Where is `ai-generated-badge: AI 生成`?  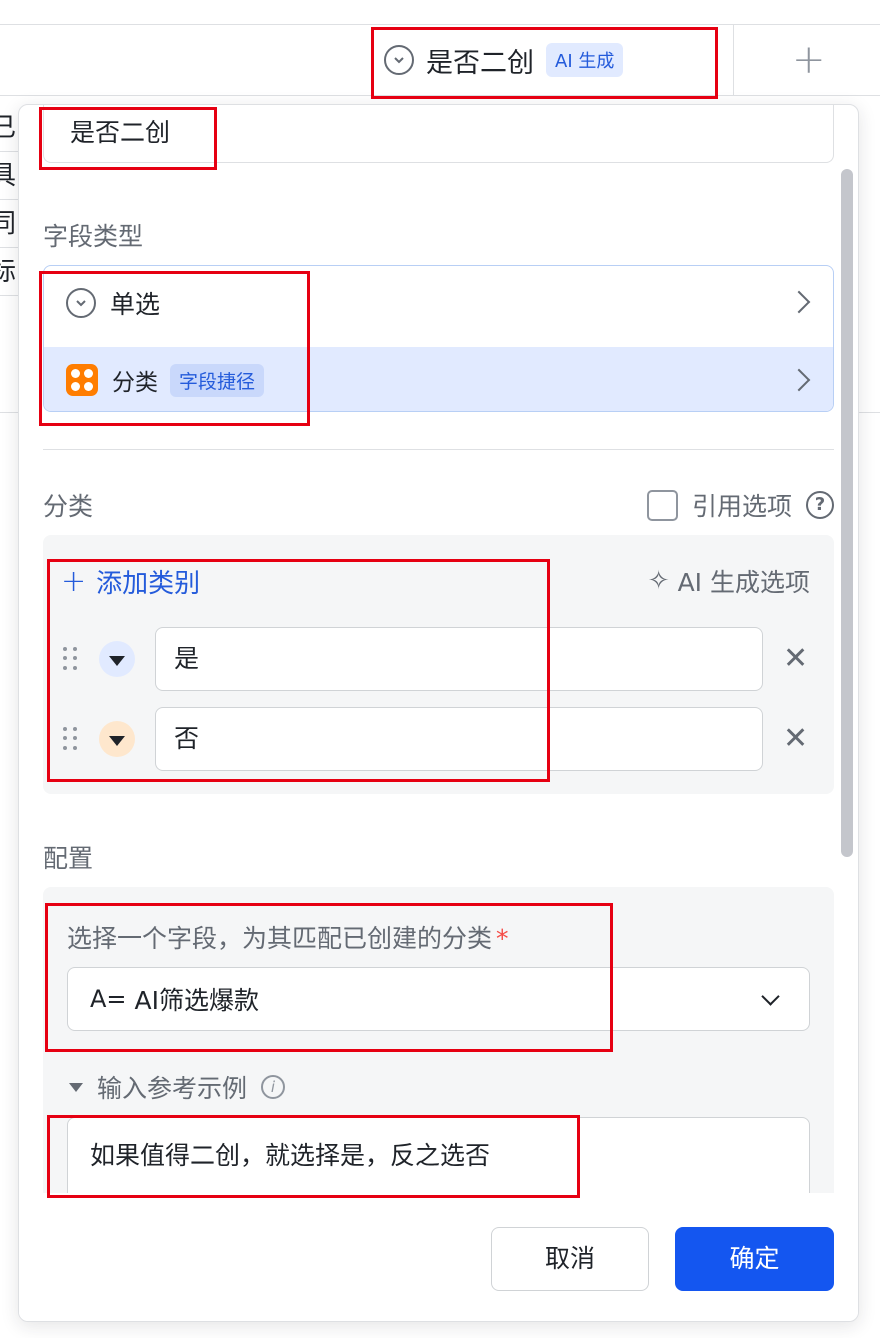
ai-generated-badge: AI 生成 is located at coordinates (585, 60).